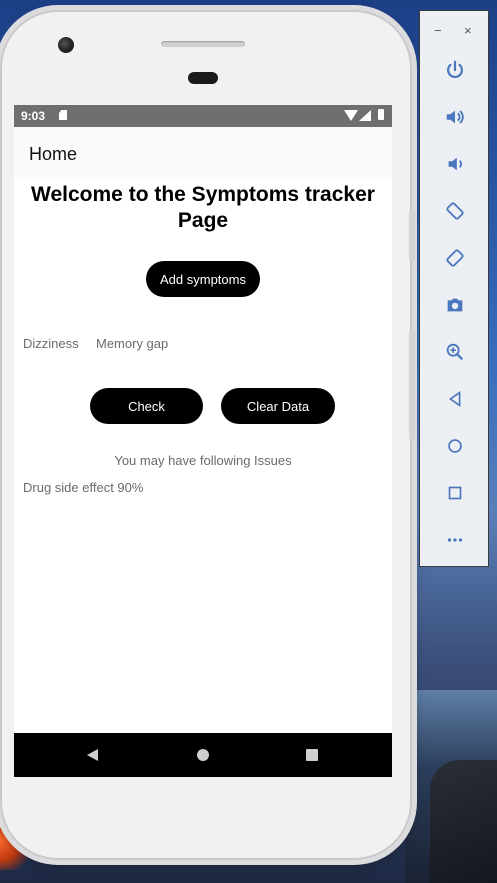  Describe the element at coordinates (455, 211) in the screenshot. I see `rotate-left-icon` at that location.